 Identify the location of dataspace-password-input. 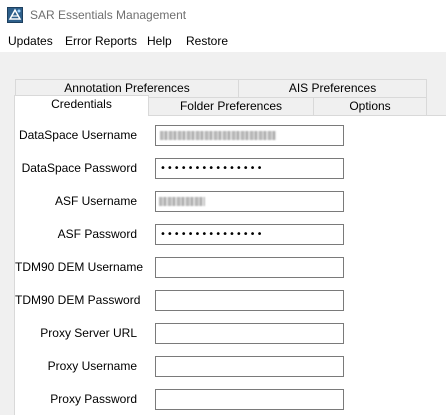
(249, 168).